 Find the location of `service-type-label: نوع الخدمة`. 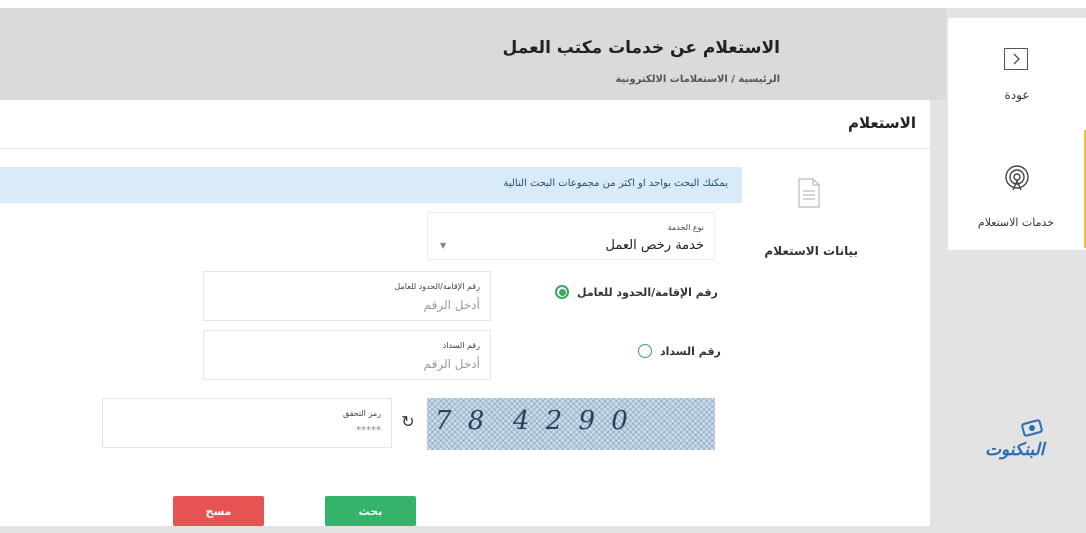

service-type-label: نوع الخدمة is located at coordinates (685, 227).